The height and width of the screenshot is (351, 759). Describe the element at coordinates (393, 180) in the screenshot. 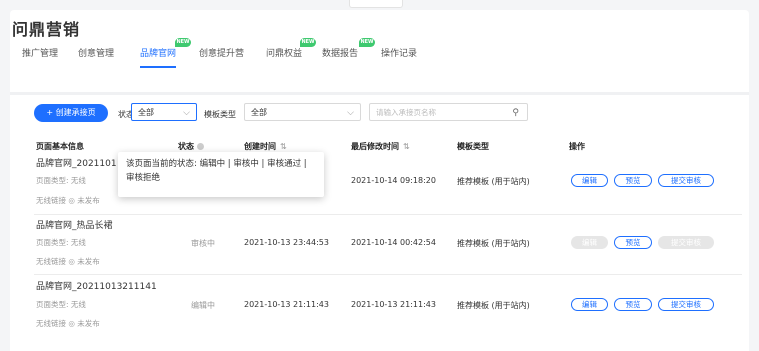

I see `modified-time: 2021-10-14 09:18:20` at that location.